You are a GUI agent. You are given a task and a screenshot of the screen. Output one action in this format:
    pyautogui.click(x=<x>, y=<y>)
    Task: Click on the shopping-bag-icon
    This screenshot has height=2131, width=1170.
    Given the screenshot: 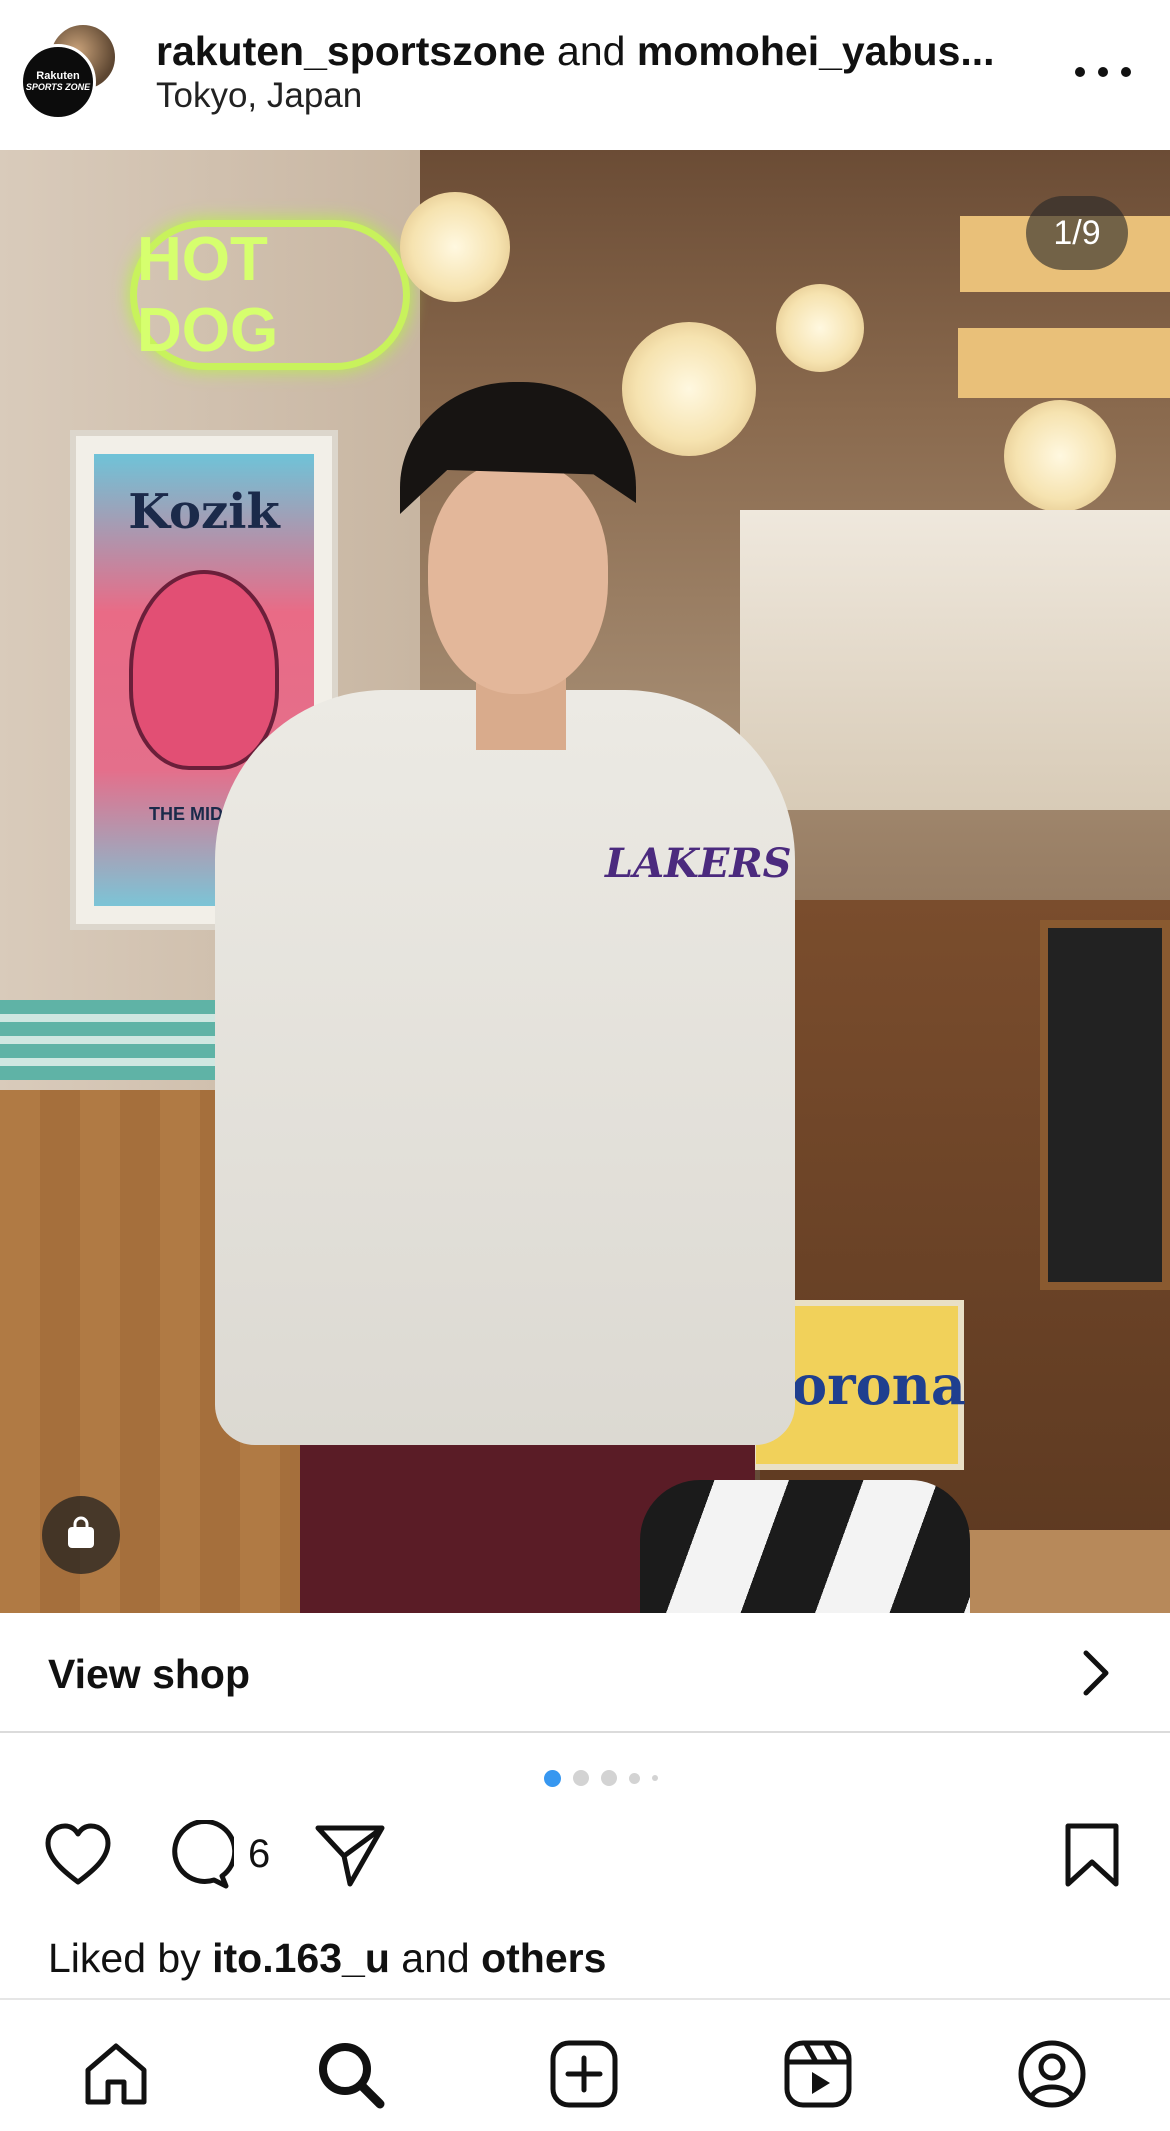 What is the action you would take?
    pyautogui.click(x=81, y=1535)
    